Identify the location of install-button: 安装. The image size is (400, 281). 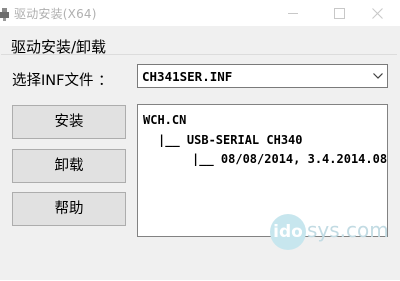
(69, 122).